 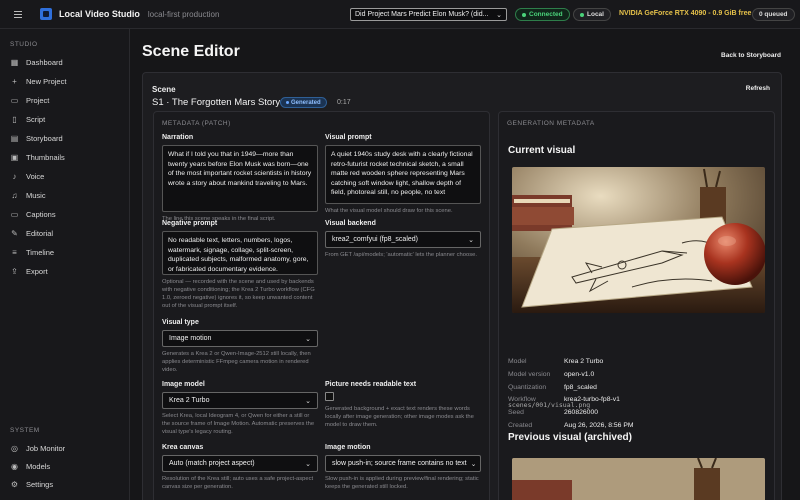 I want to click on sidebar-item-settings: ⚙ Settings, so click(x=65, y=484).